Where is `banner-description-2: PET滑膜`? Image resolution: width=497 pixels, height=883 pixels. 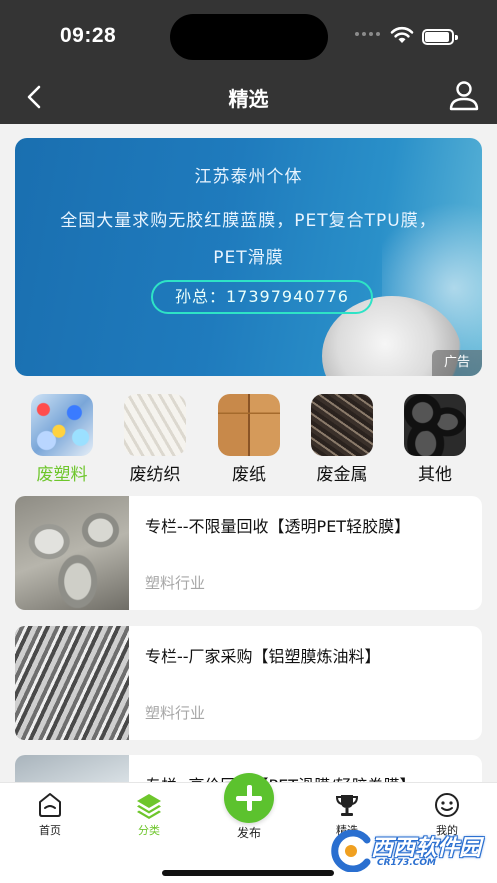
banner-description-2: PET滑膜 is located at coordinates (248, 258).